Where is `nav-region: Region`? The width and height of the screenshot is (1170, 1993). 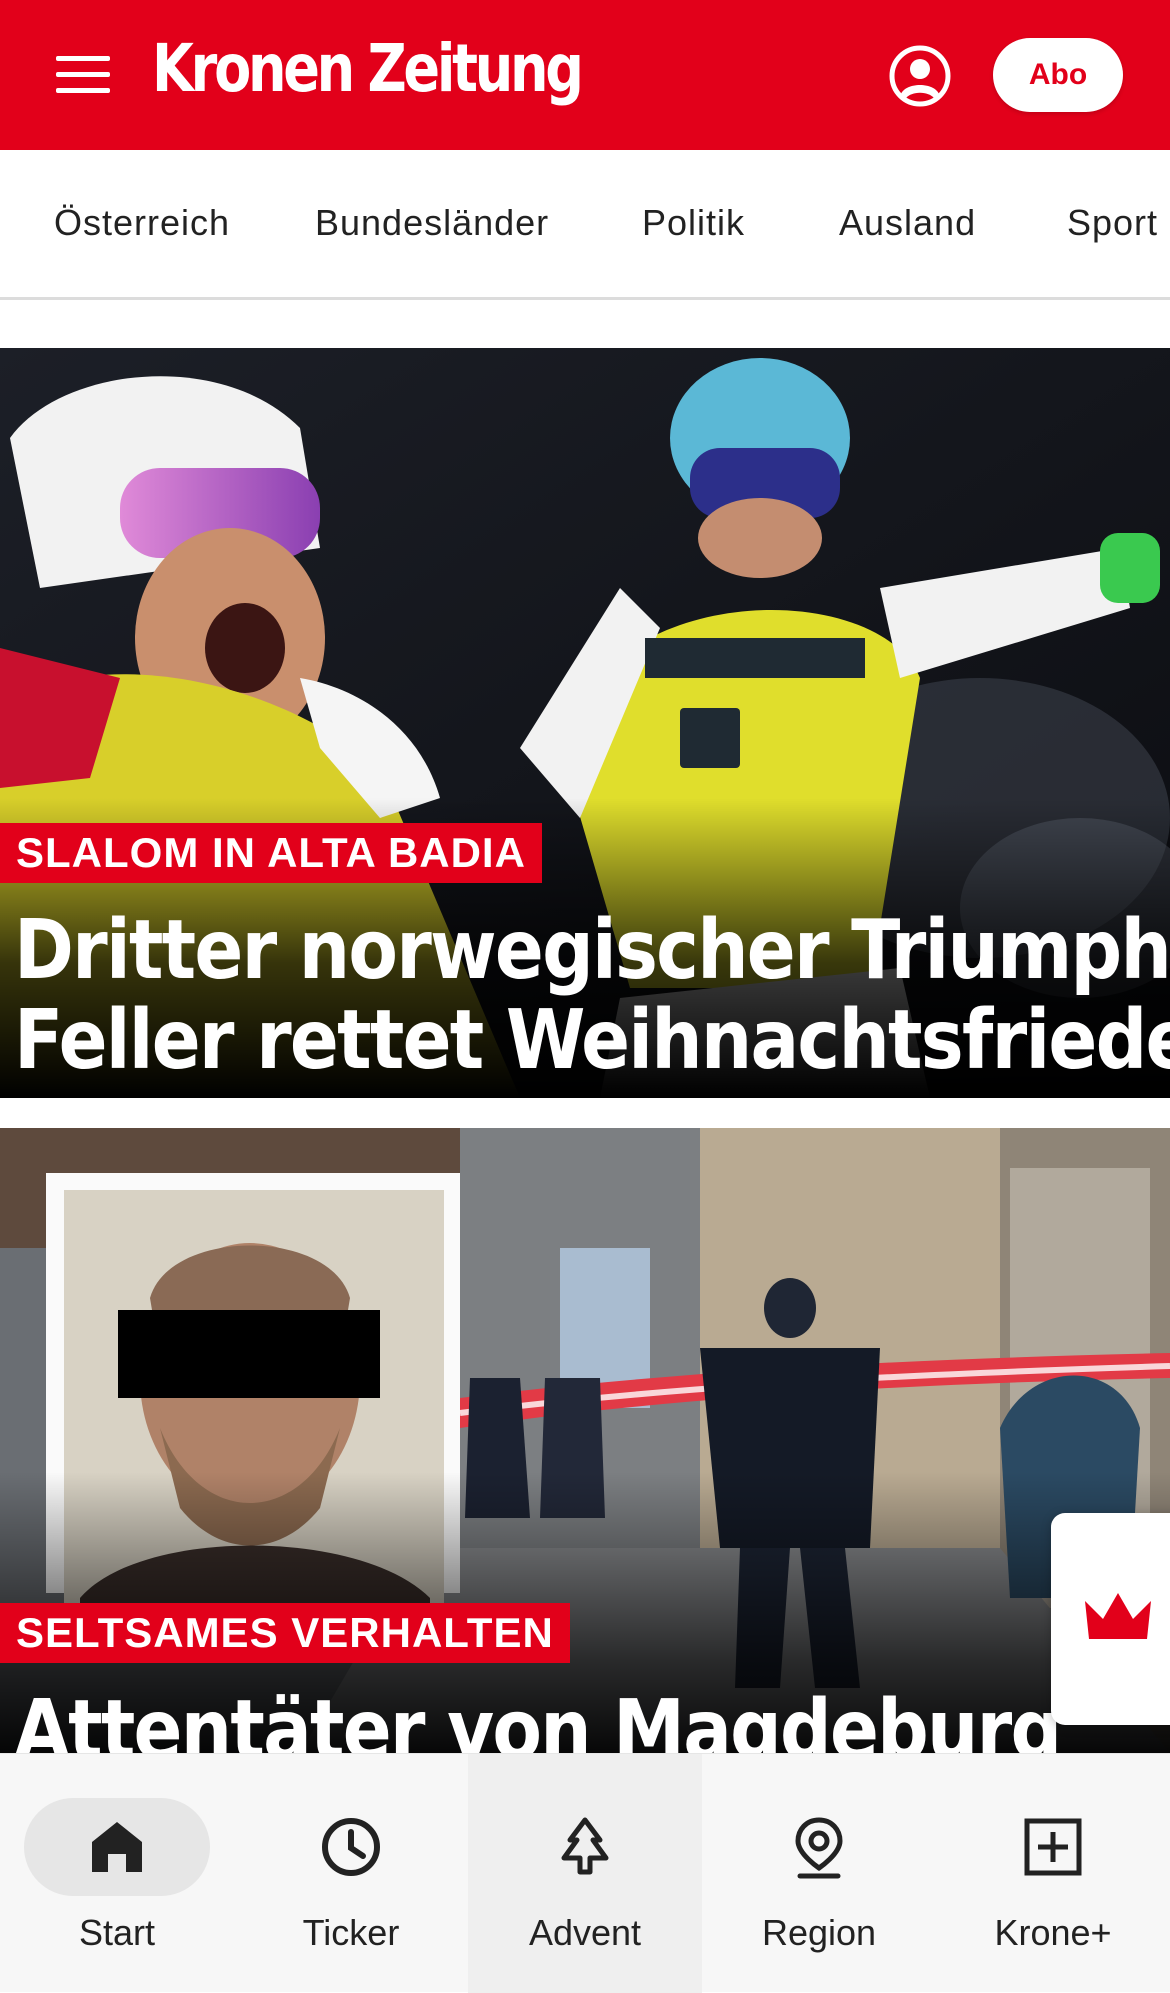
nav-region: Region is located at coordinates (819, 1873).